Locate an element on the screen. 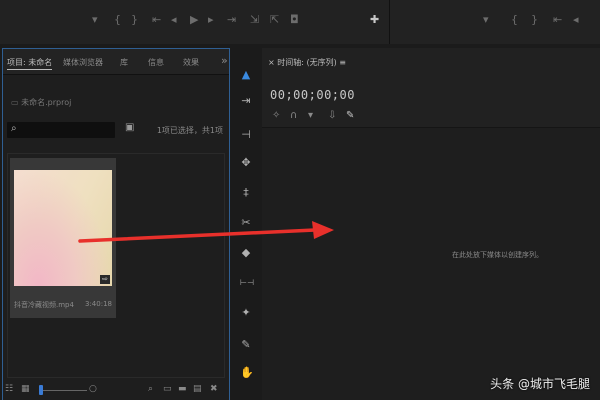 This screenshot has height=400, width=600. slide-tool-icon: ⊢⊣ is located at coordinates (247, 283).